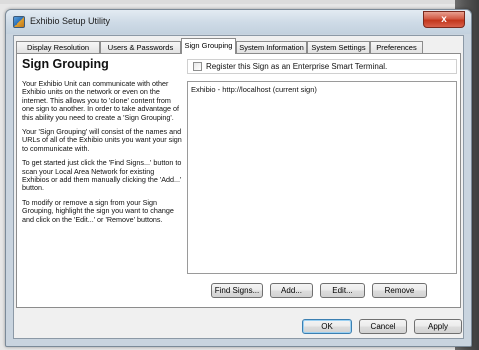 This screenshot has width=479, height=350. I want to click on tab-system-settings: System Settings, so click(338, 47).